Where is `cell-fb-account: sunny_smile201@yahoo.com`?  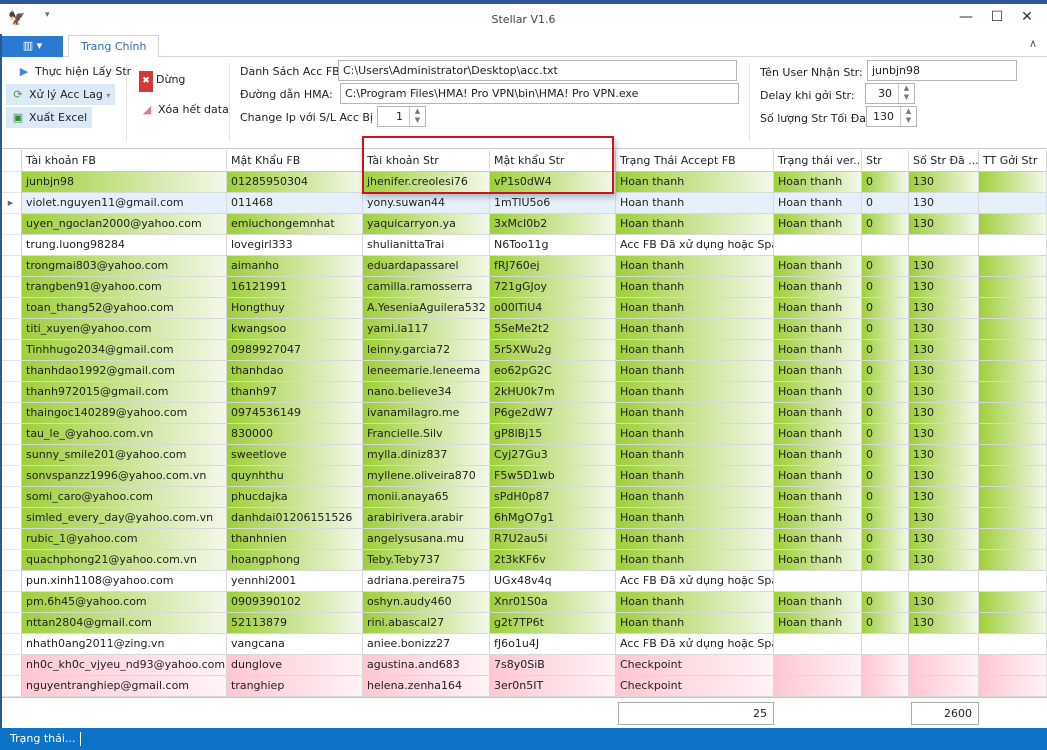
cell-fb-account: sunny_smile201@yahoo.com is located at coordinates (124, 455).